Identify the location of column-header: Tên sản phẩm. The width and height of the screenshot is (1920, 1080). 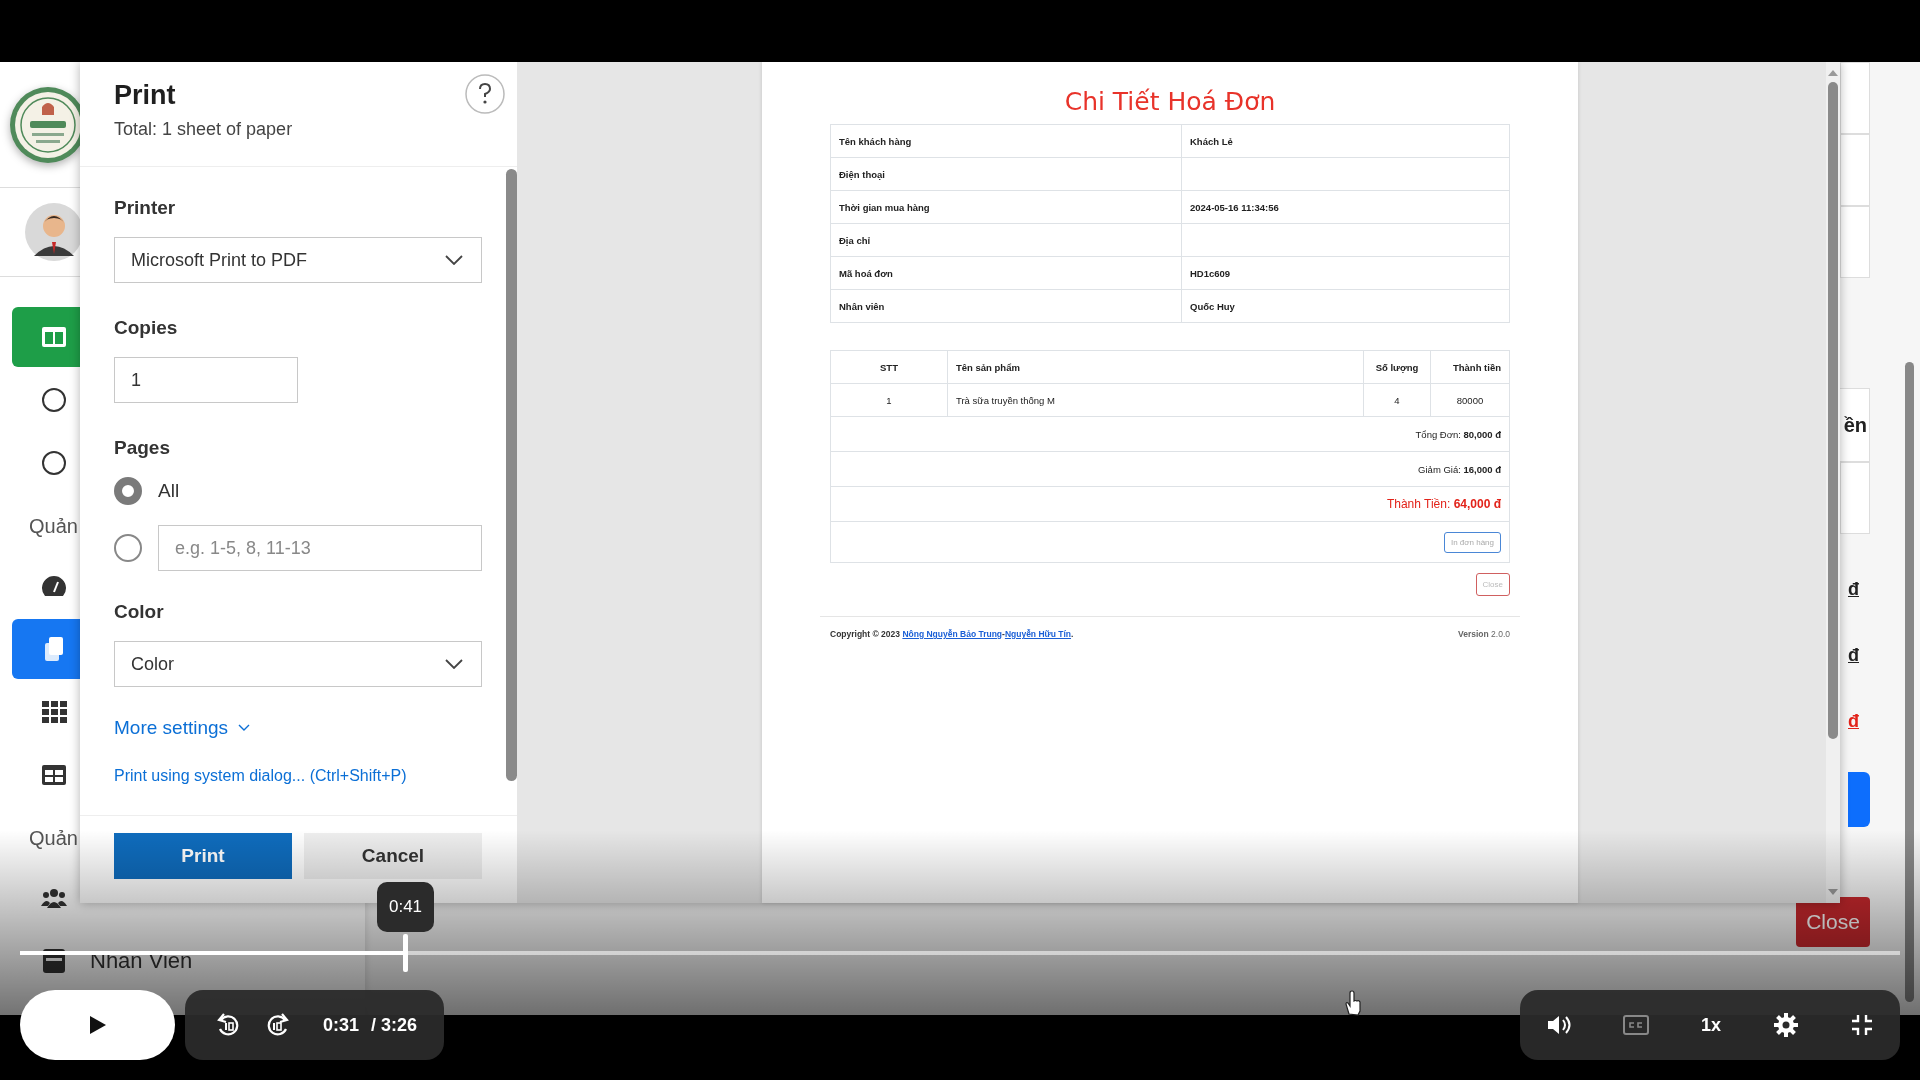
(1155, 367).